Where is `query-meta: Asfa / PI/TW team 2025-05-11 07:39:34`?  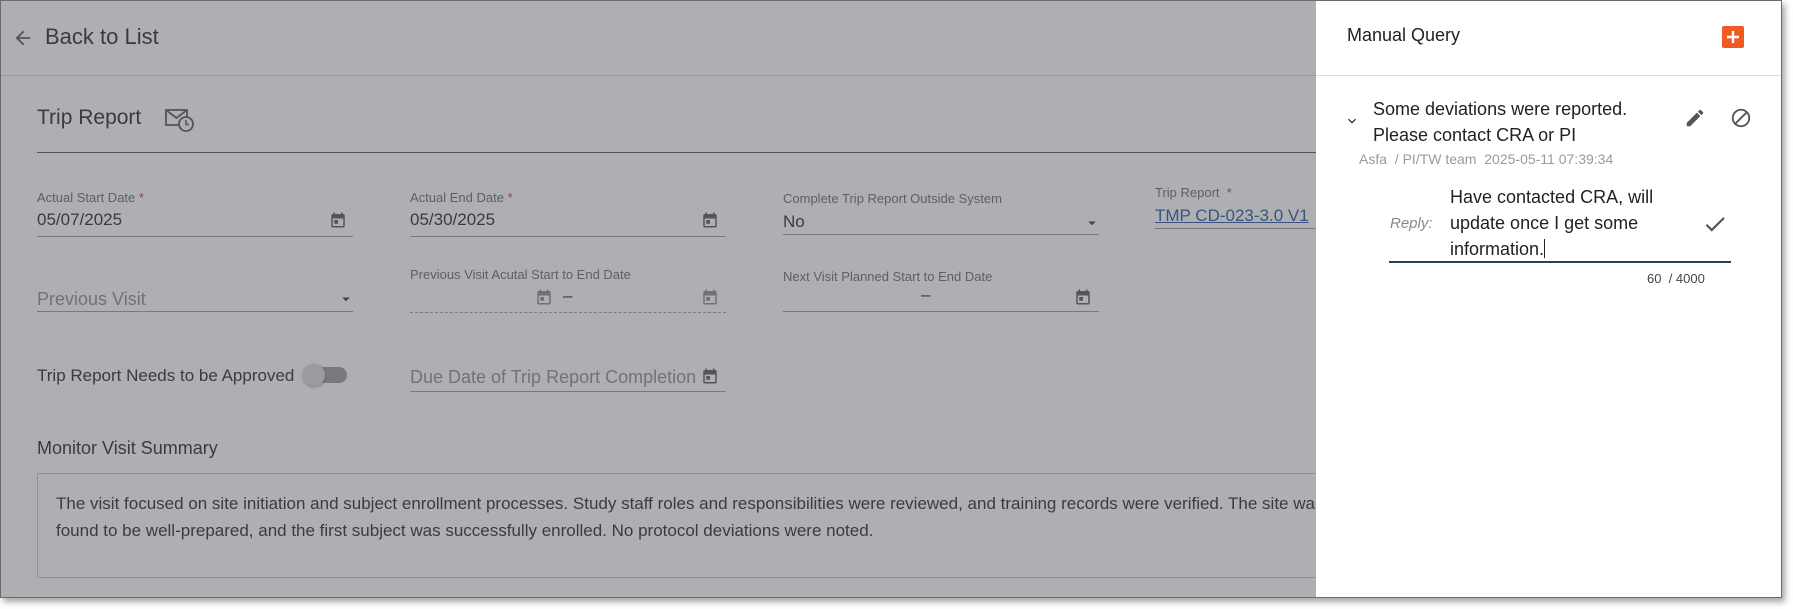
query-meta: Asfa / PI/TW team 2025-05-11 07:39:34 is located at coordinates (1486, 159).